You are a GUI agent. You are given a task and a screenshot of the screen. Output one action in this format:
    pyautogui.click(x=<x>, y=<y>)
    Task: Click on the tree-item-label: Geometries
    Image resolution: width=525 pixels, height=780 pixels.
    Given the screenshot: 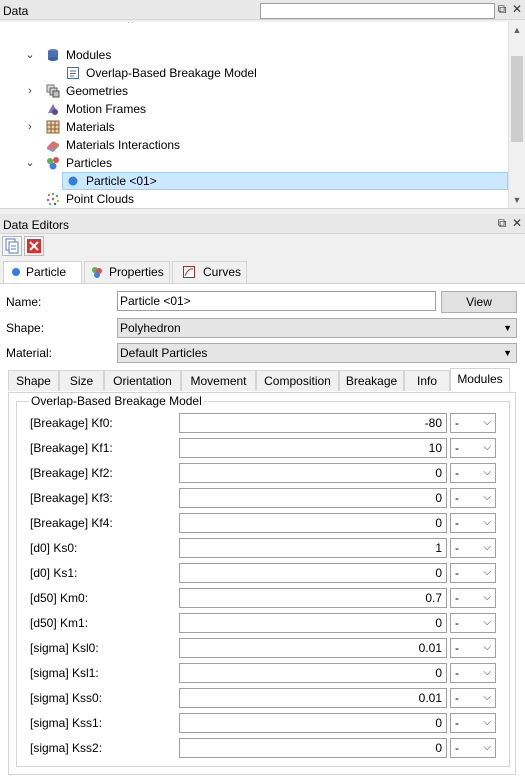 What is the action you would take?
    pyautogui.click(x=97, y=91)
    